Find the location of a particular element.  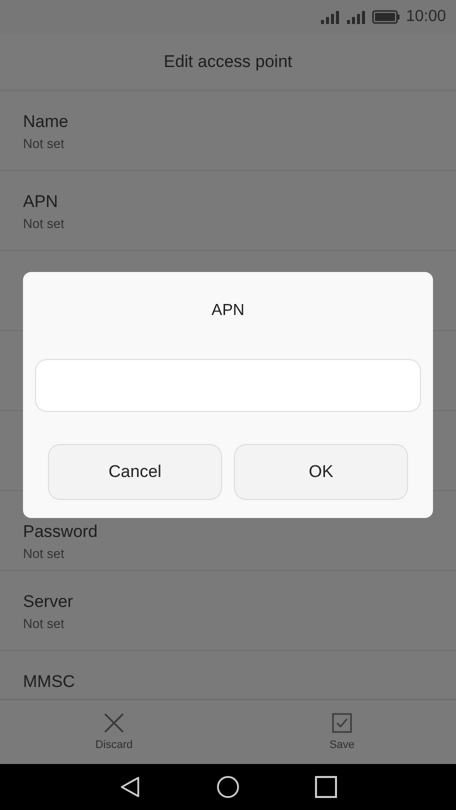

input-field is located at coordinates (228, 385).